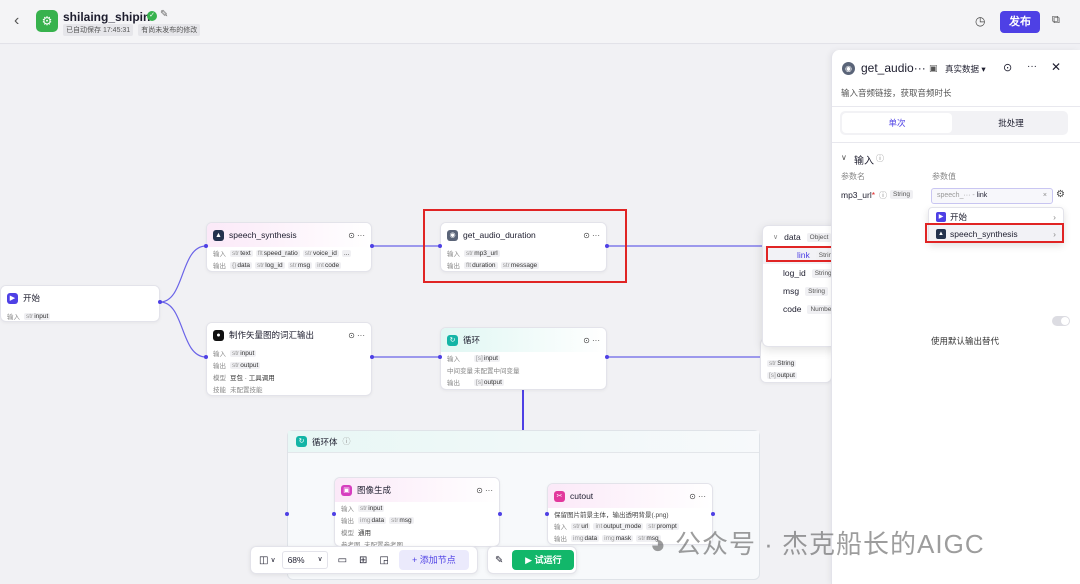  Describe the element at coordinates (1045, 196) in the screenshot. I see `clear-icon: ×` at that location.